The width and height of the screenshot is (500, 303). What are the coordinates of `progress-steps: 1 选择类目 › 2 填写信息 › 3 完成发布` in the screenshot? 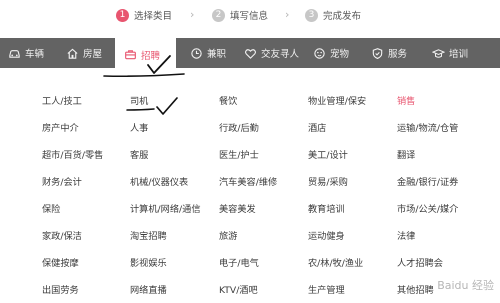 It's located at (250, 16).